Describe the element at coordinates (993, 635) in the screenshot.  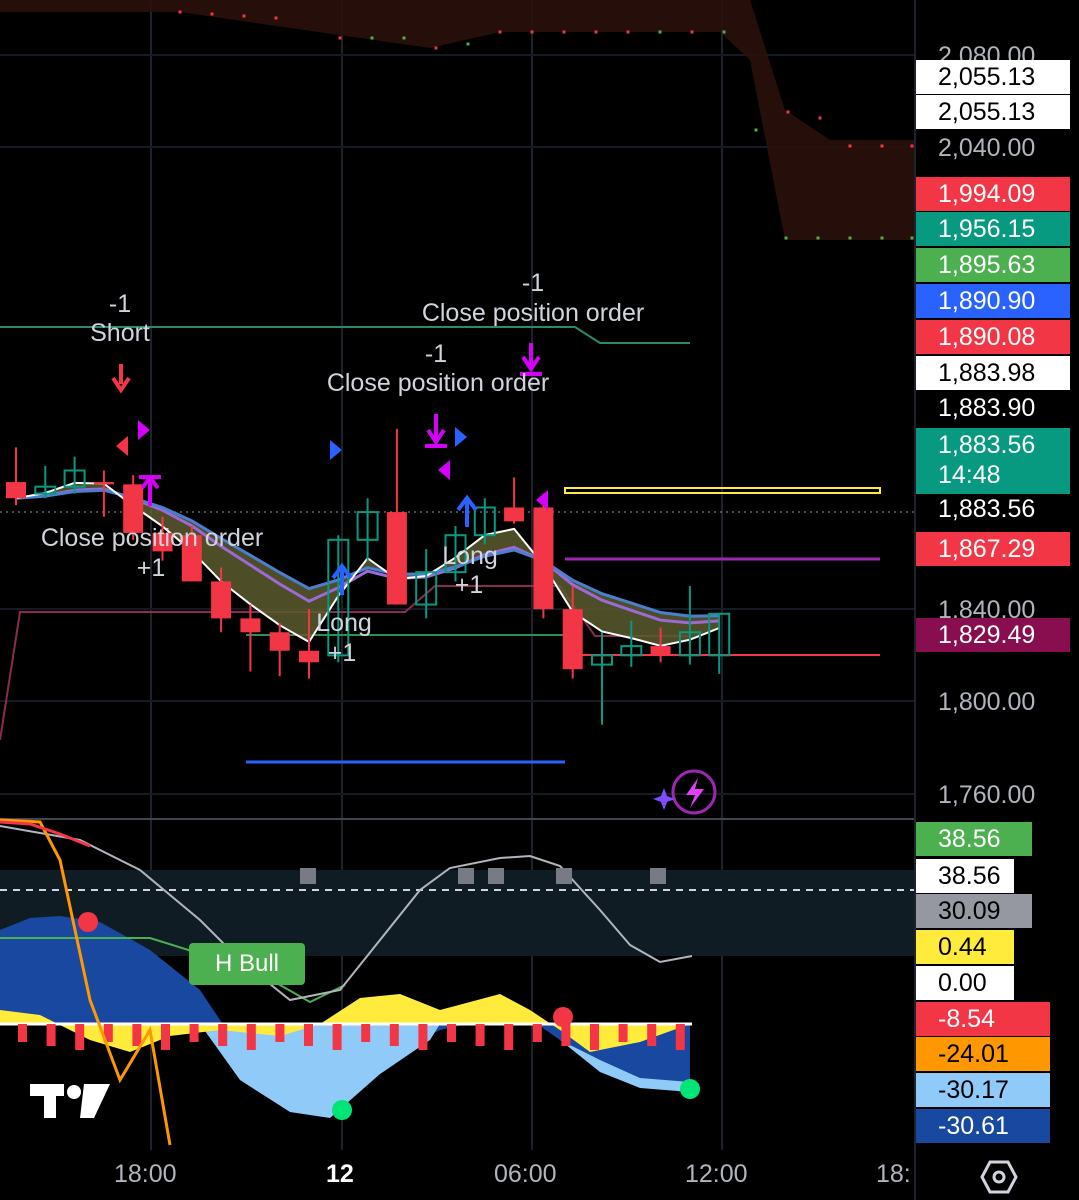
I see `price-badge-10: 1,829.49` at that location.